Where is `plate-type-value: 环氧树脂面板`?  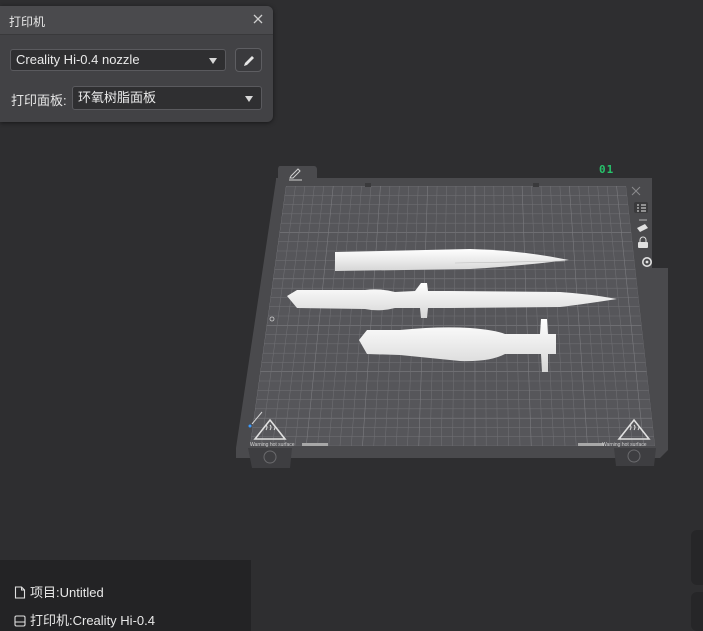
plate-type-value: 环氧树脂面板 is located at coordinates (117, 97).